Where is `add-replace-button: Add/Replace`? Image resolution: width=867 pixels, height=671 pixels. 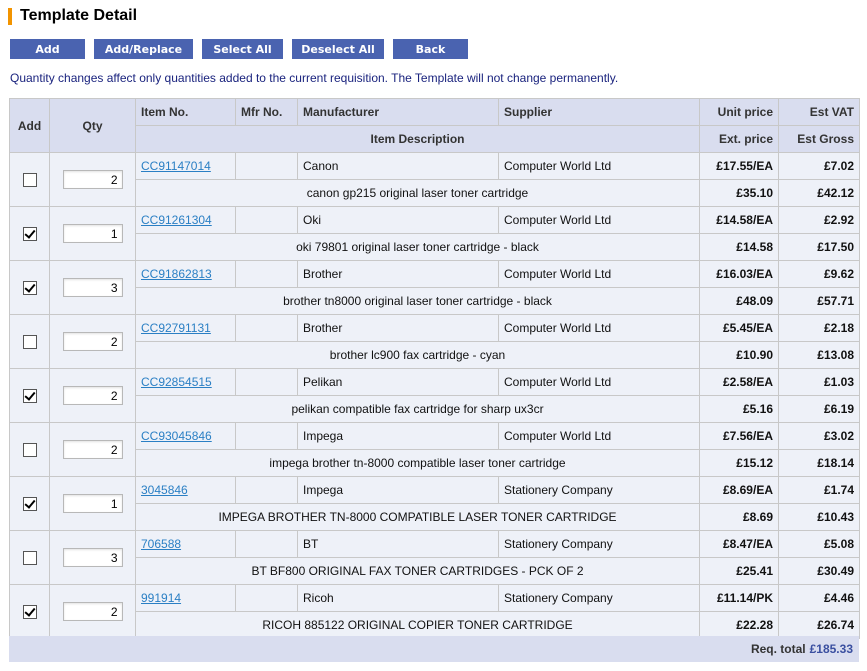 add-replace-button: Add/Replace is located at coordinates (143, 49).